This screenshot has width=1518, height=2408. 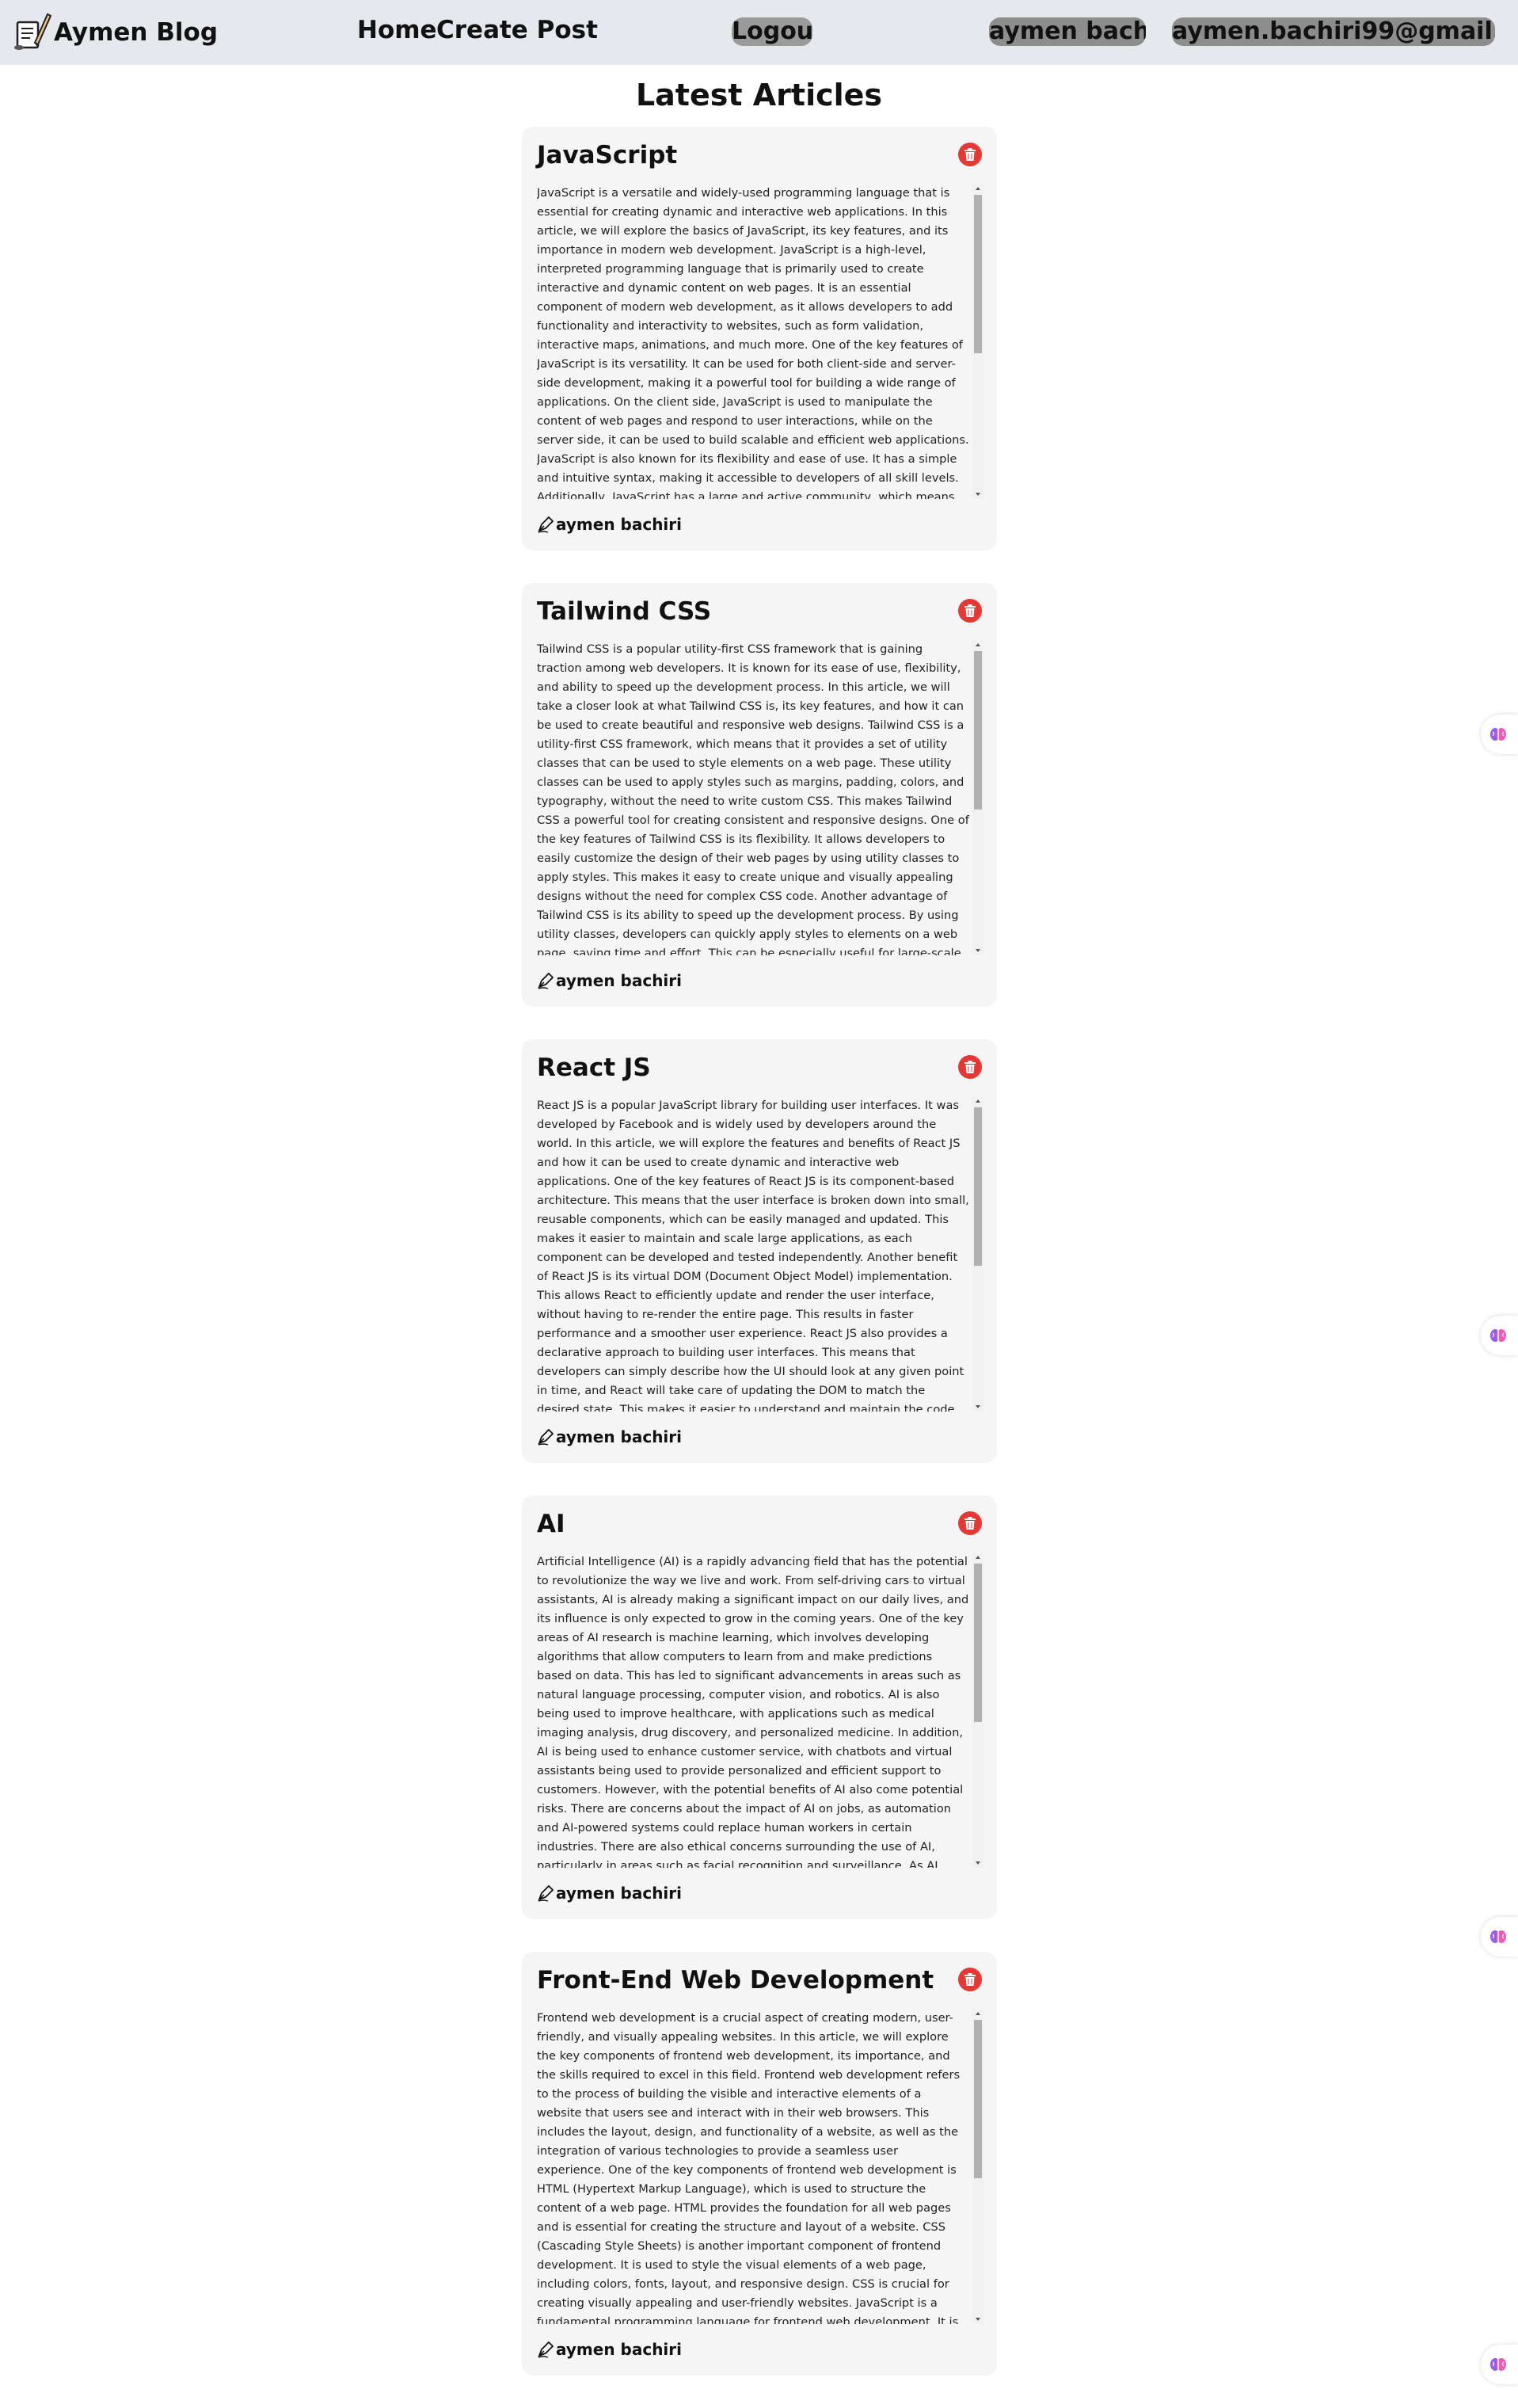 What do you see at coordinates (1333, 32) in the screenshot?
I see `user-email-badge: aymen.bachiri99@gmail.com` at bounding box center [1333, 32].